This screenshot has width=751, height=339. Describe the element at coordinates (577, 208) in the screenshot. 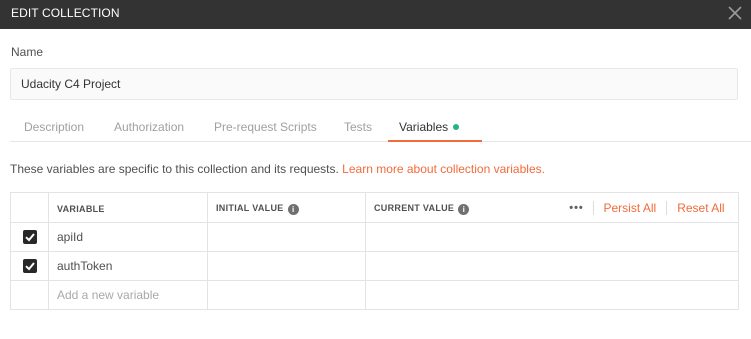

I see `more-options-icon: •••` at that location.